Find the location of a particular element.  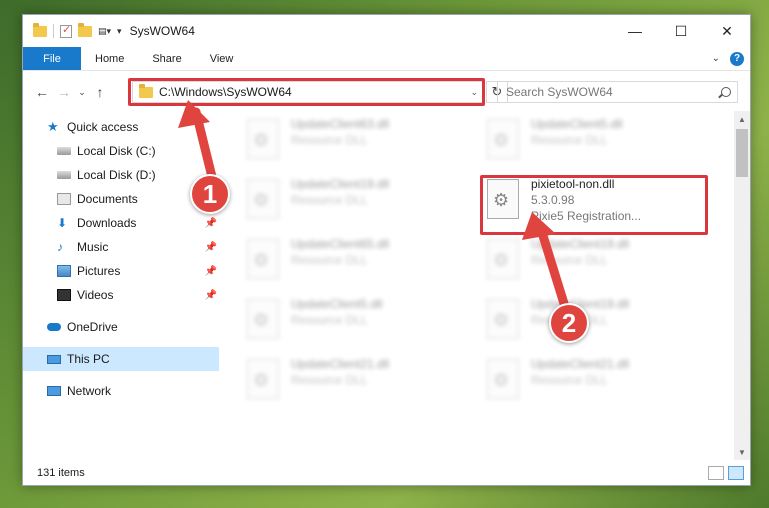

file-name: UpdateClient19.dll is located at coordinates (580, 244).